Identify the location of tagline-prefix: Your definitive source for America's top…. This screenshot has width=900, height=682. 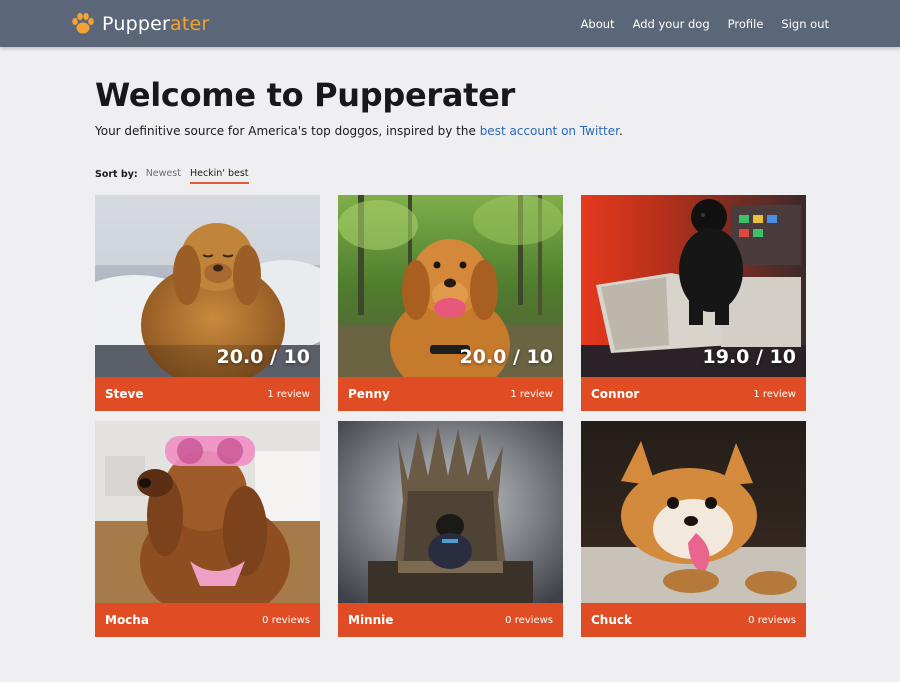
(287, 131).